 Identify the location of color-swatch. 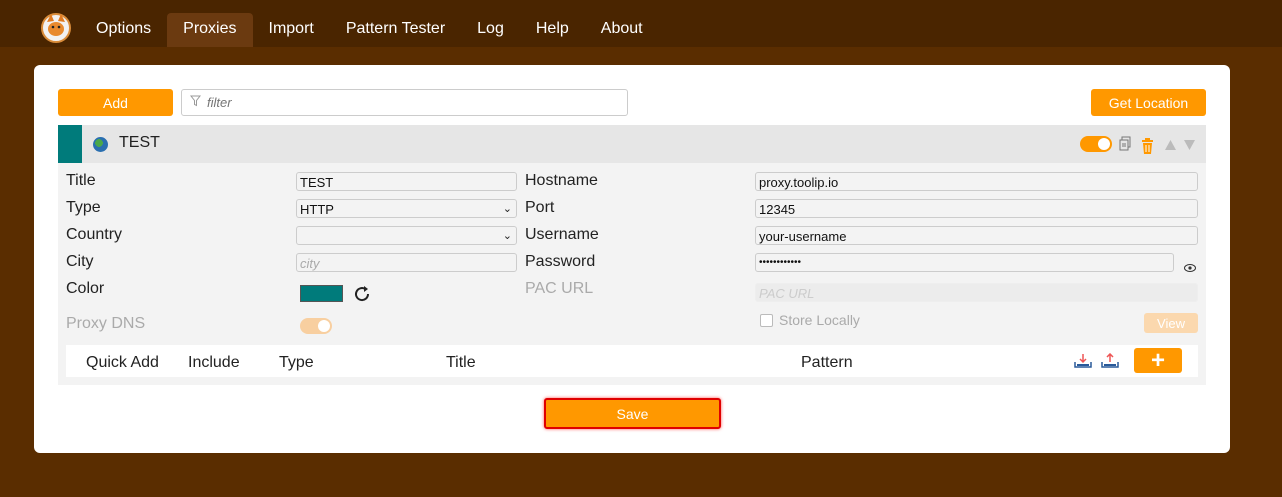
(321, 293).